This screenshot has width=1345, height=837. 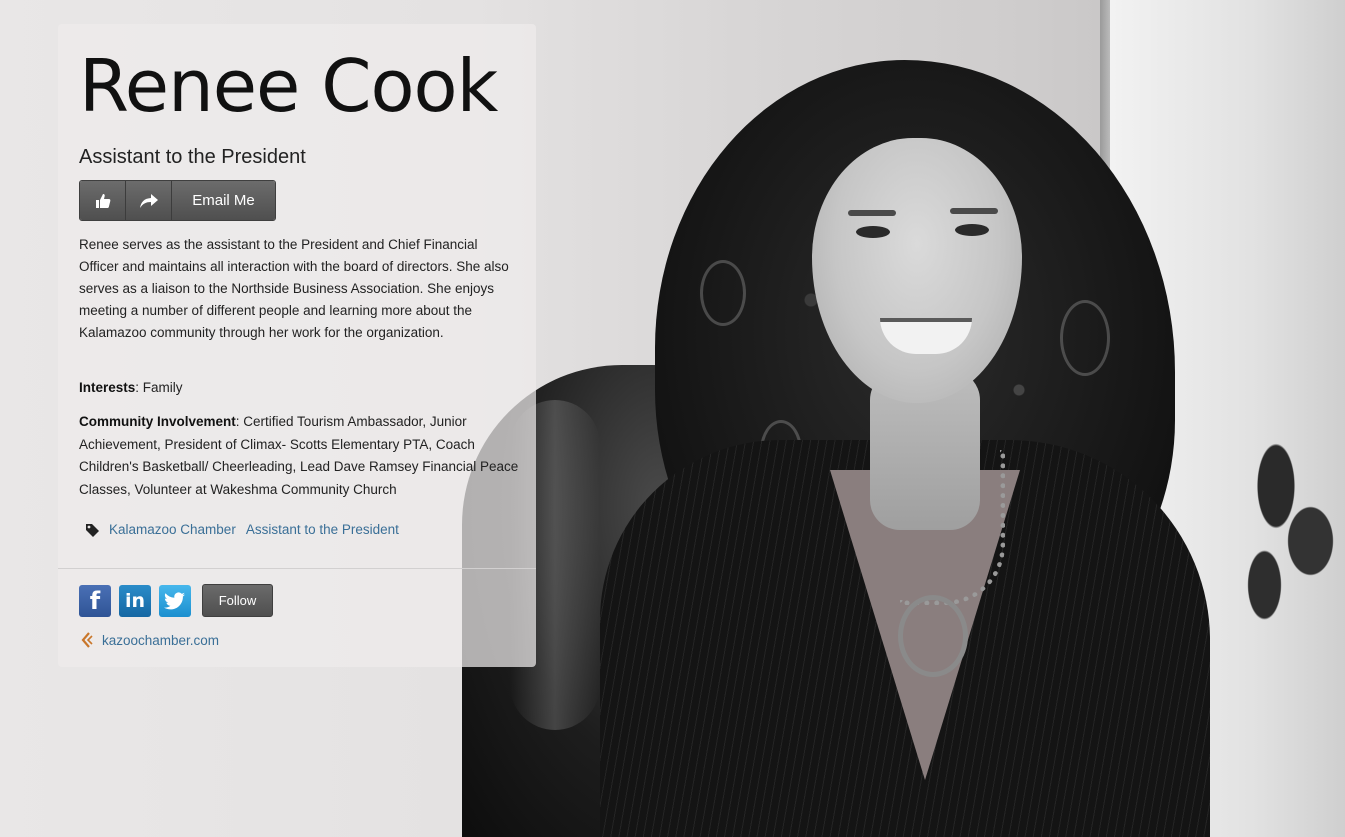 I want to click on thumbs-up-icon, so click(x=102, y=200).